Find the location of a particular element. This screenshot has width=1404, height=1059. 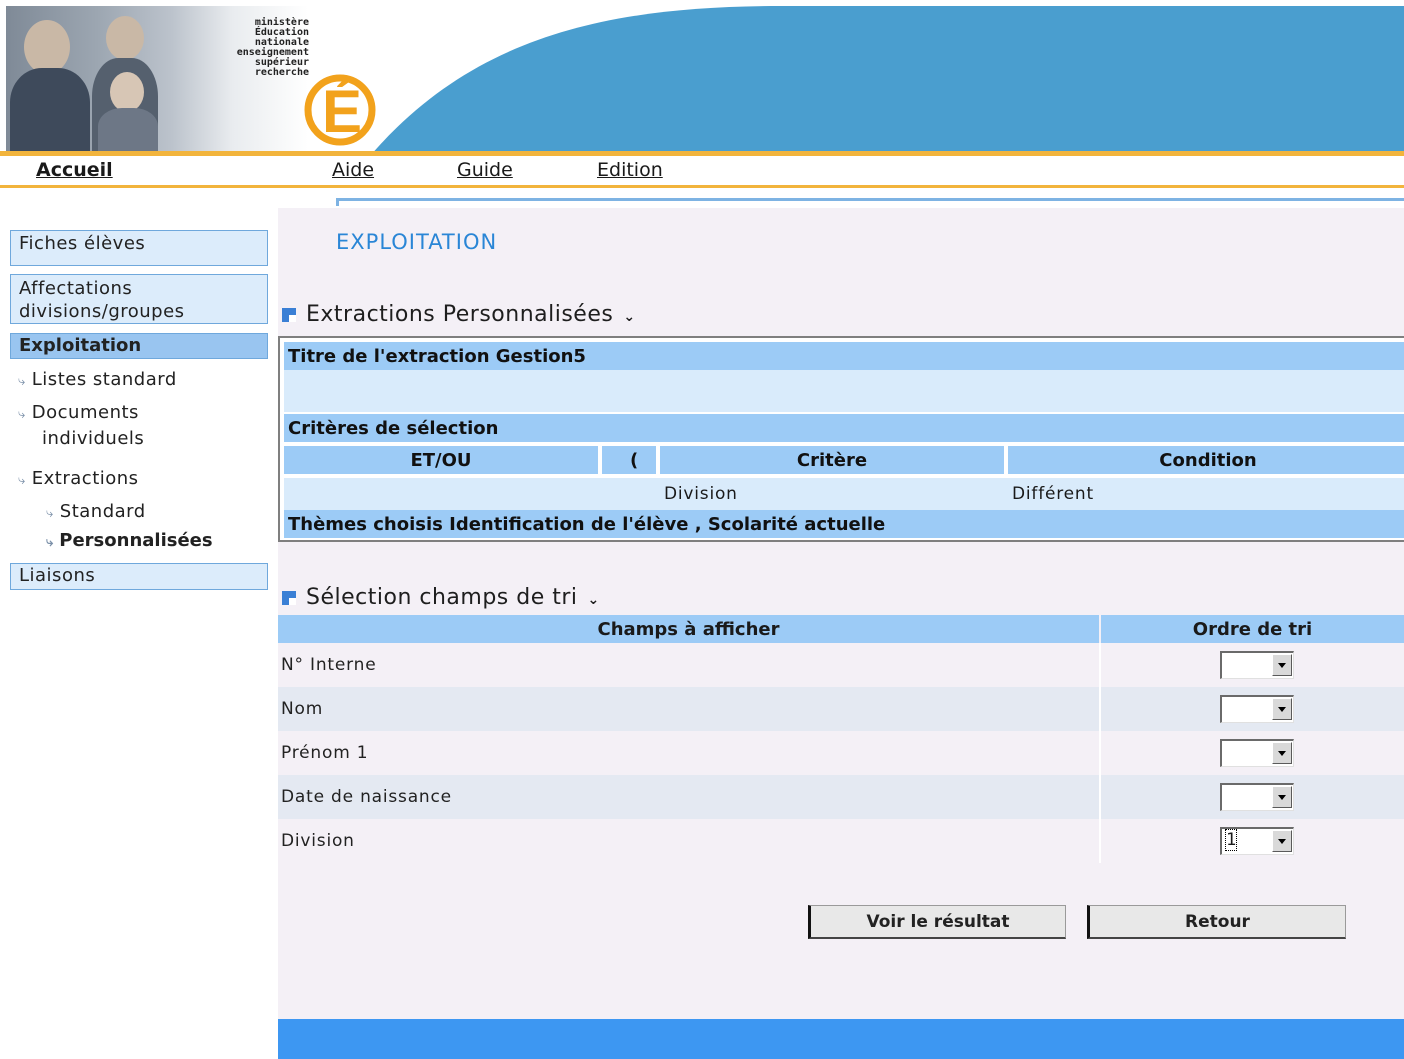

criteria-paren is located at coordinates (629, 494).